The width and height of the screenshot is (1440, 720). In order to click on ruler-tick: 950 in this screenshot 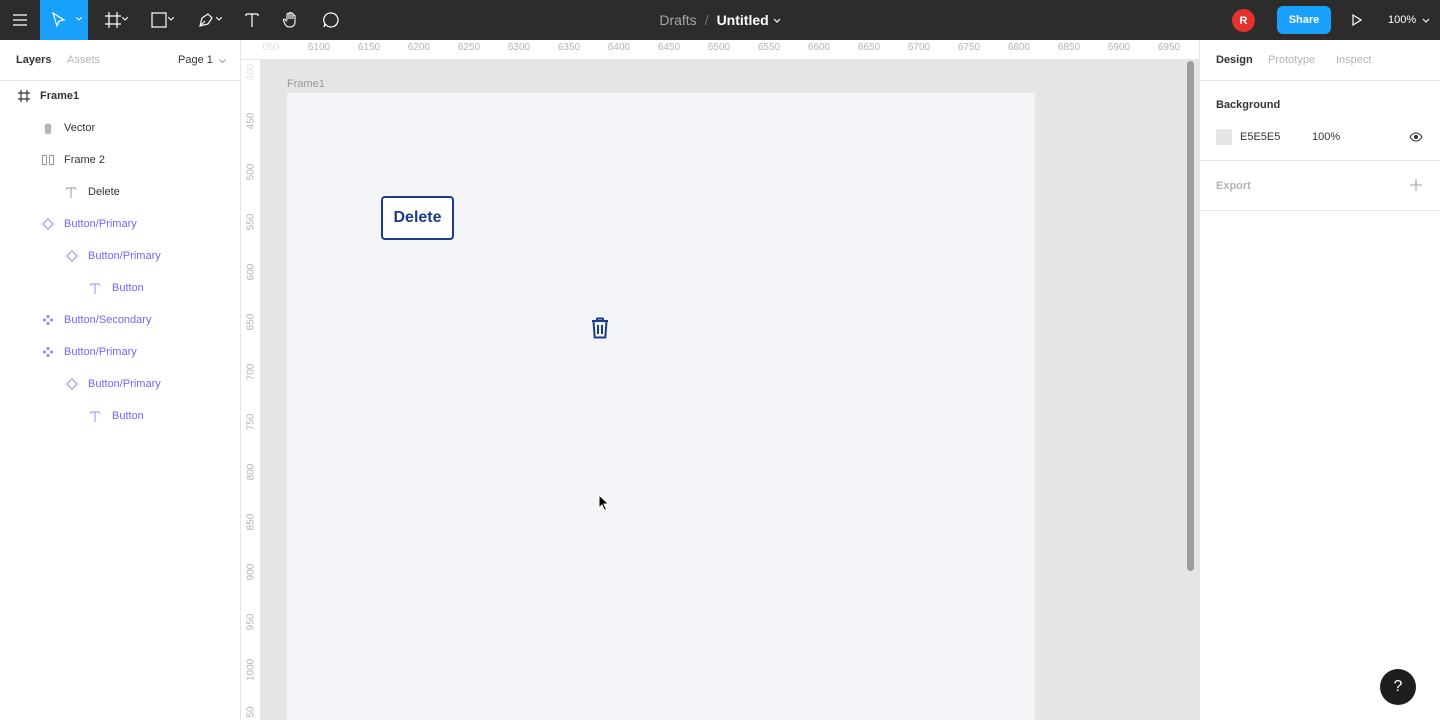, I will do `click(251, 622)`.